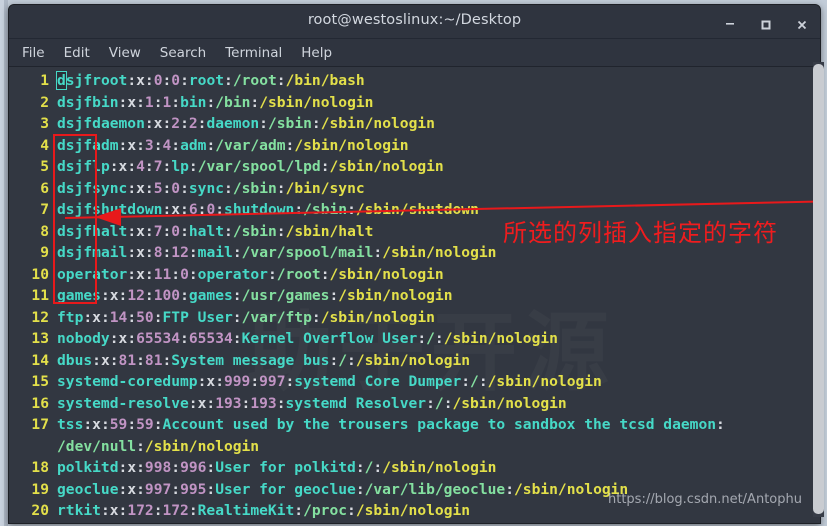 The width and height of the screenshot is (827, 526). Describe the element at coordinates (307, 252) in the screenshot. I see `passwd-home: /var/spool/mail` at that location.